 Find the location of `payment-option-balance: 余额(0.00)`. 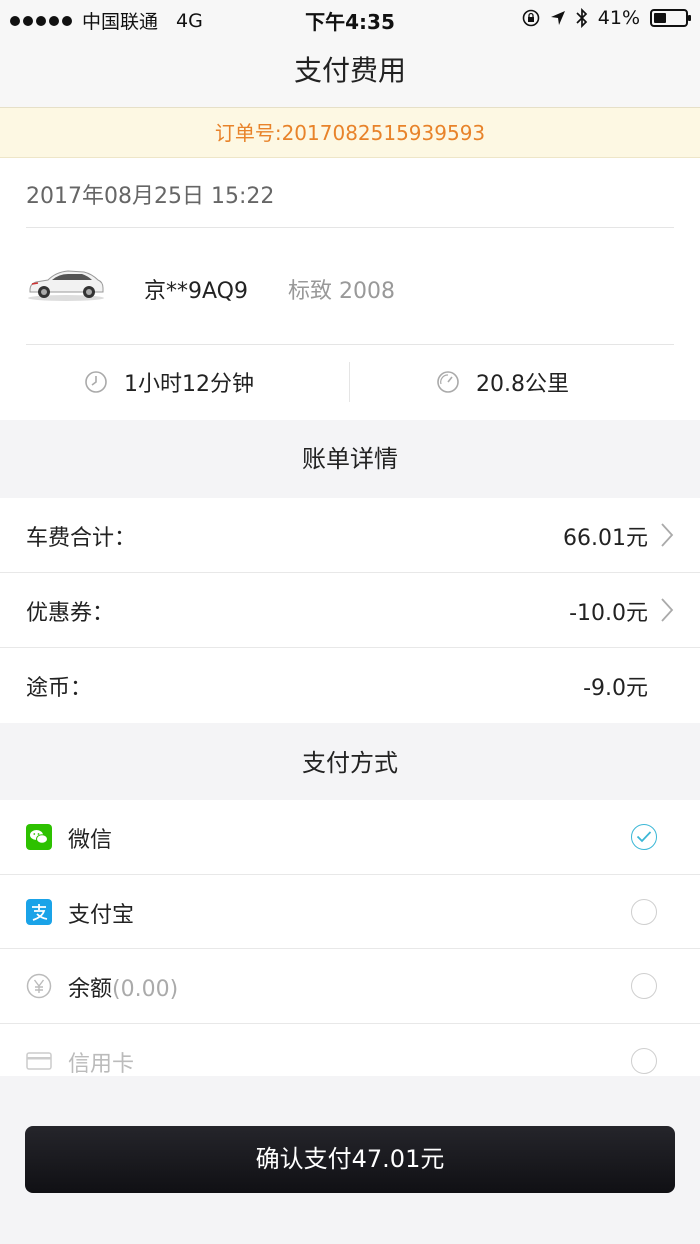

payment-option-balance: 余额(0.00) is located at coordinates (350, 986).